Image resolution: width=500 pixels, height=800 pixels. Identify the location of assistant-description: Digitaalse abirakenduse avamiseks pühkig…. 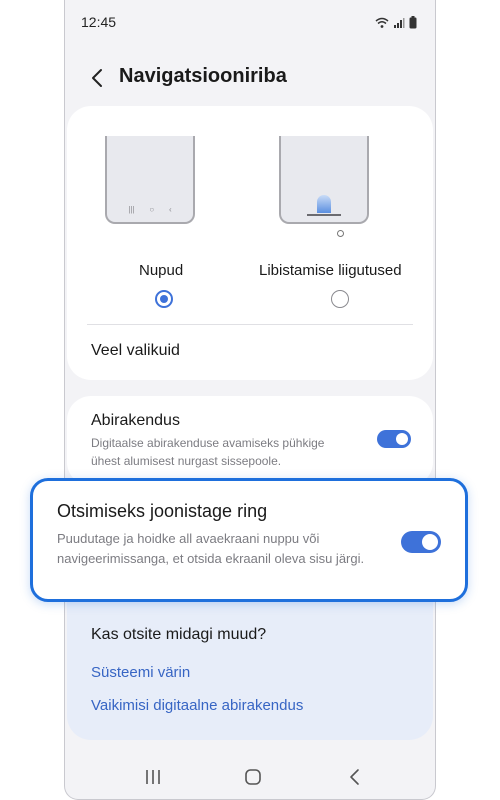
(208, 452).